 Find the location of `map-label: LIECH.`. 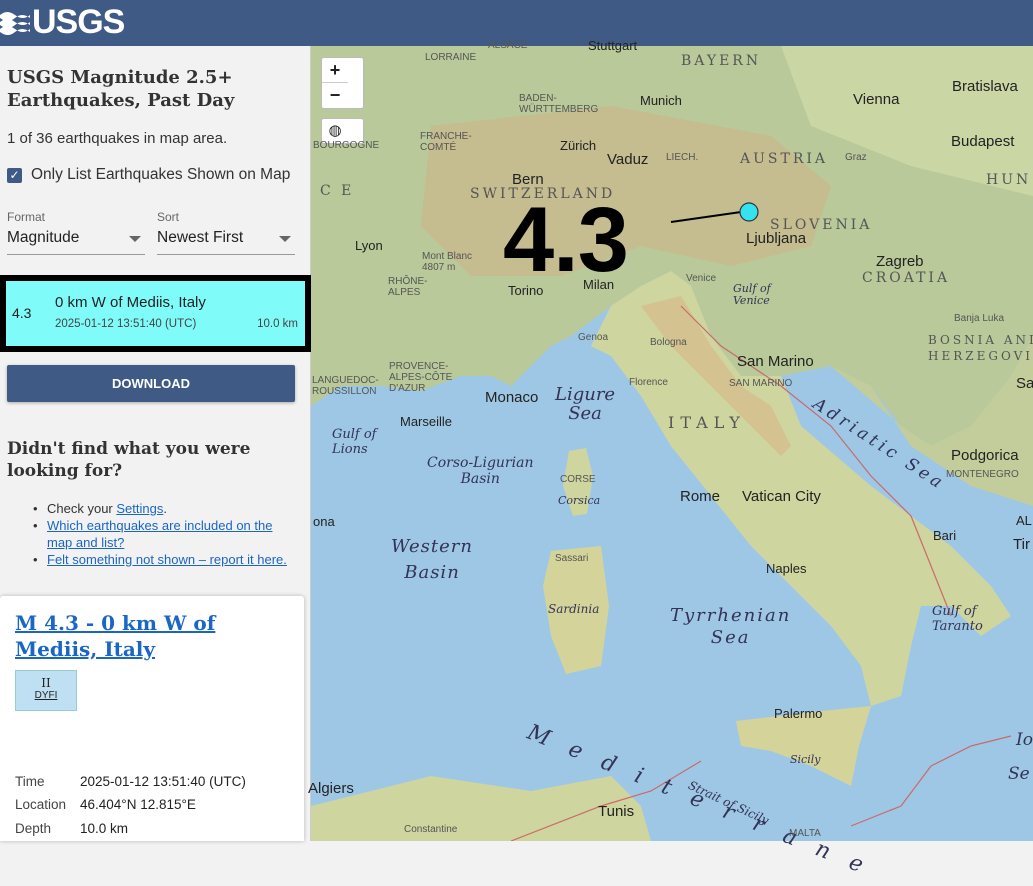

map-label: LIECH. is located at coordinates (682, 157).